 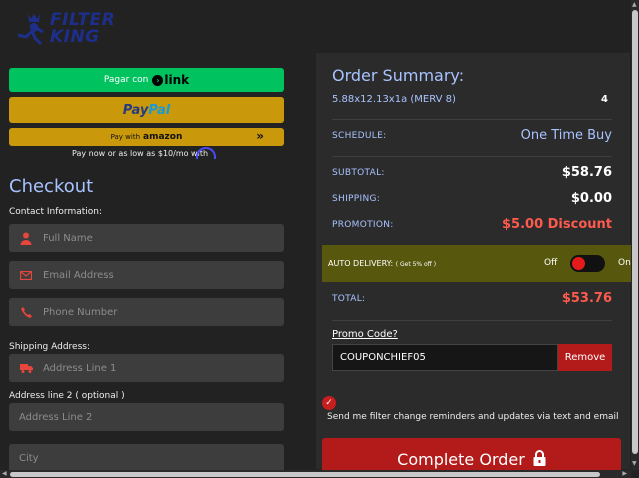 What do you see at coordinates (551, 263) in the screenshot?
I see `toggle-off-label: Off` at bounding box center [551, 263].